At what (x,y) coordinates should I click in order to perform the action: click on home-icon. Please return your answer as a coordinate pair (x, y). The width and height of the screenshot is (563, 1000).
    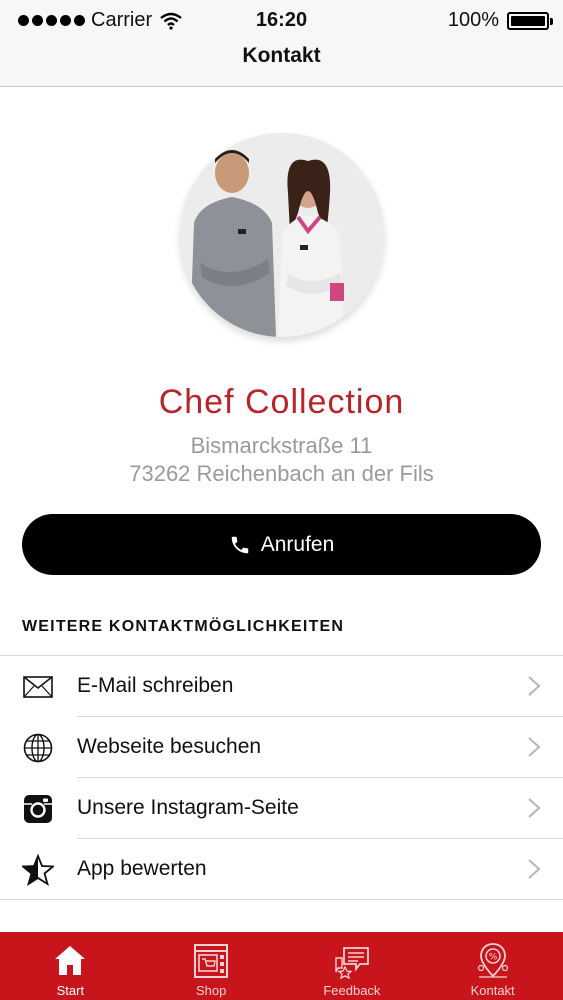
    Looking at the image, I should click on (70, 960).